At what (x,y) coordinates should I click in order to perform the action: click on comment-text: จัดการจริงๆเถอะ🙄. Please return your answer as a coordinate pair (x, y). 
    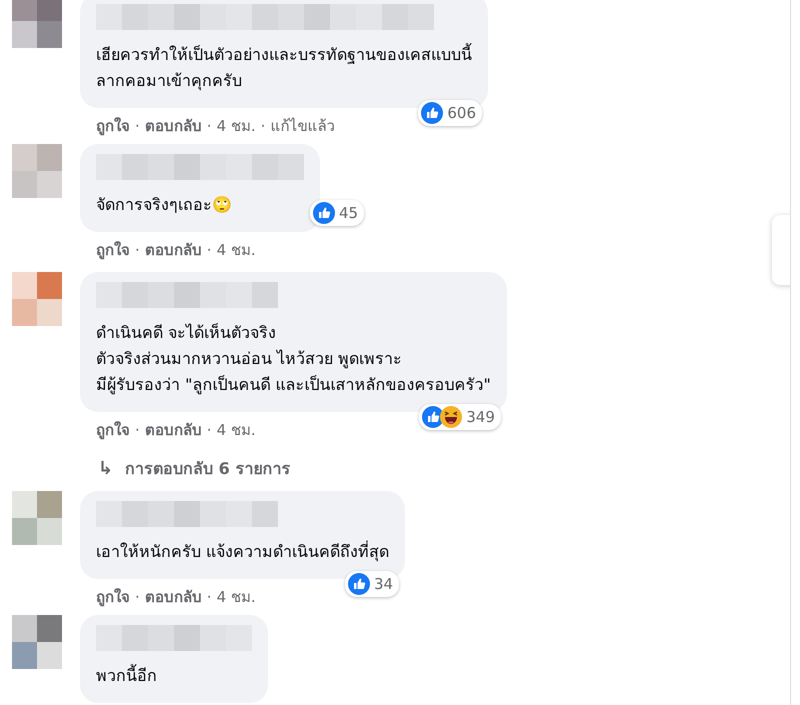
    Looking at the image, I should click on (164, 205).